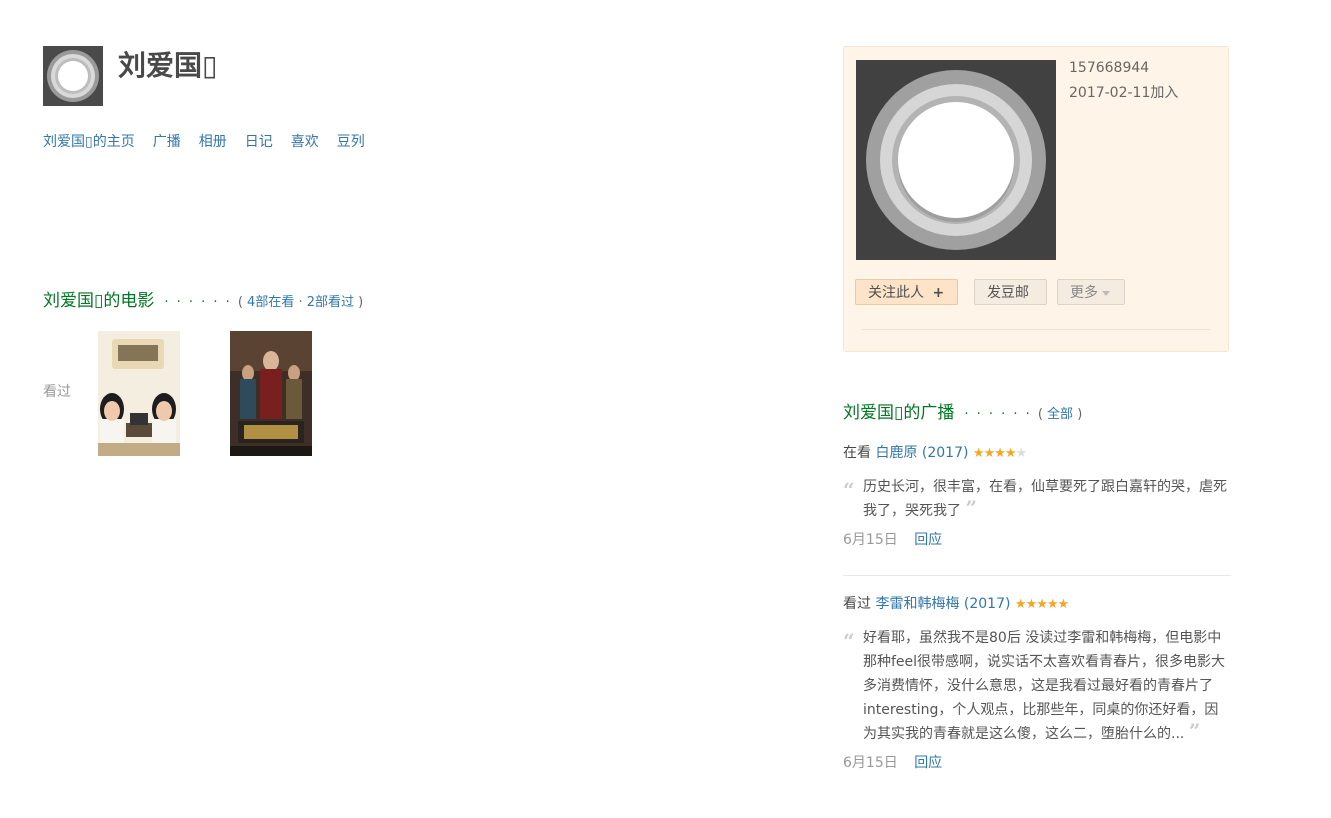 The width and height of the screenshot is (1331, 818). Describe the element at coordinates (1021, 453) in the screenshot. I see `star-empty-icon: ★` at that location.